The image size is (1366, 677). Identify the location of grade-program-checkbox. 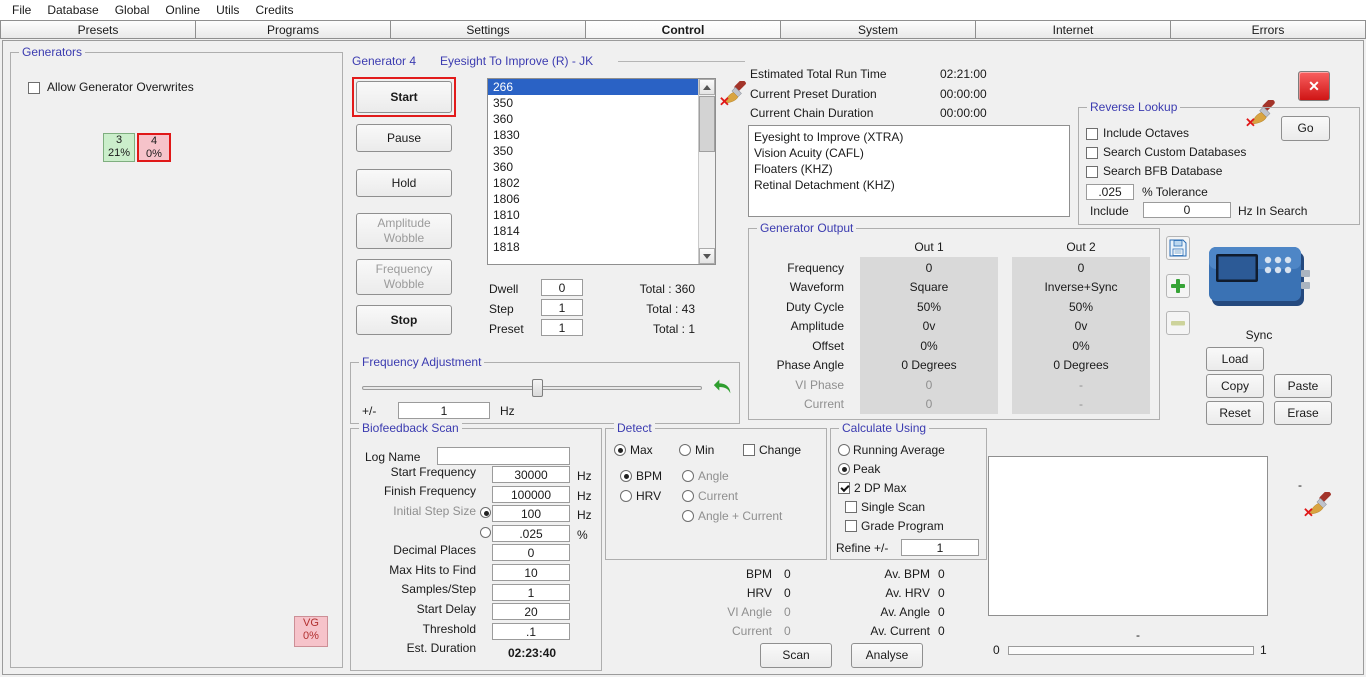
(851, 526).